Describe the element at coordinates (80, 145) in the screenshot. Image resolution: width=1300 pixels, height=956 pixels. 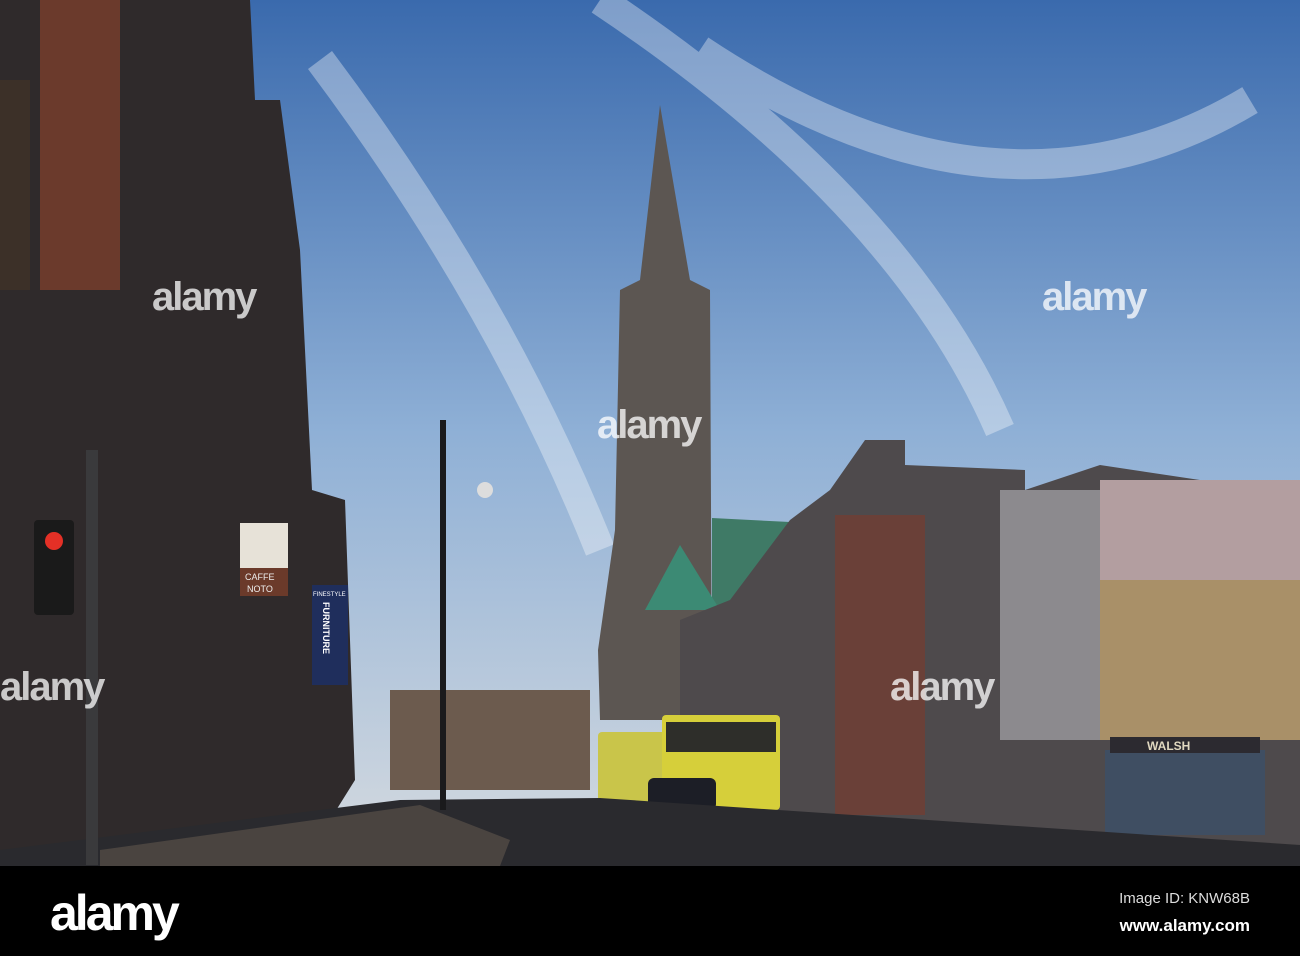
I see `brick-facade` at that location.